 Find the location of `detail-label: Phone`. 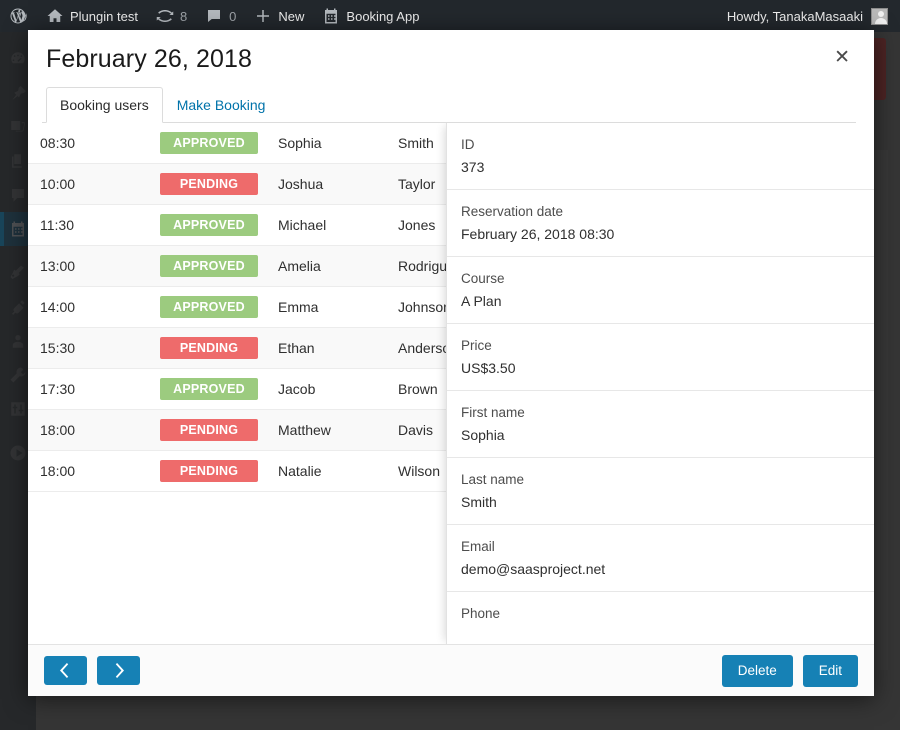

detail-label: Phone is located at coordinates (481, 613).